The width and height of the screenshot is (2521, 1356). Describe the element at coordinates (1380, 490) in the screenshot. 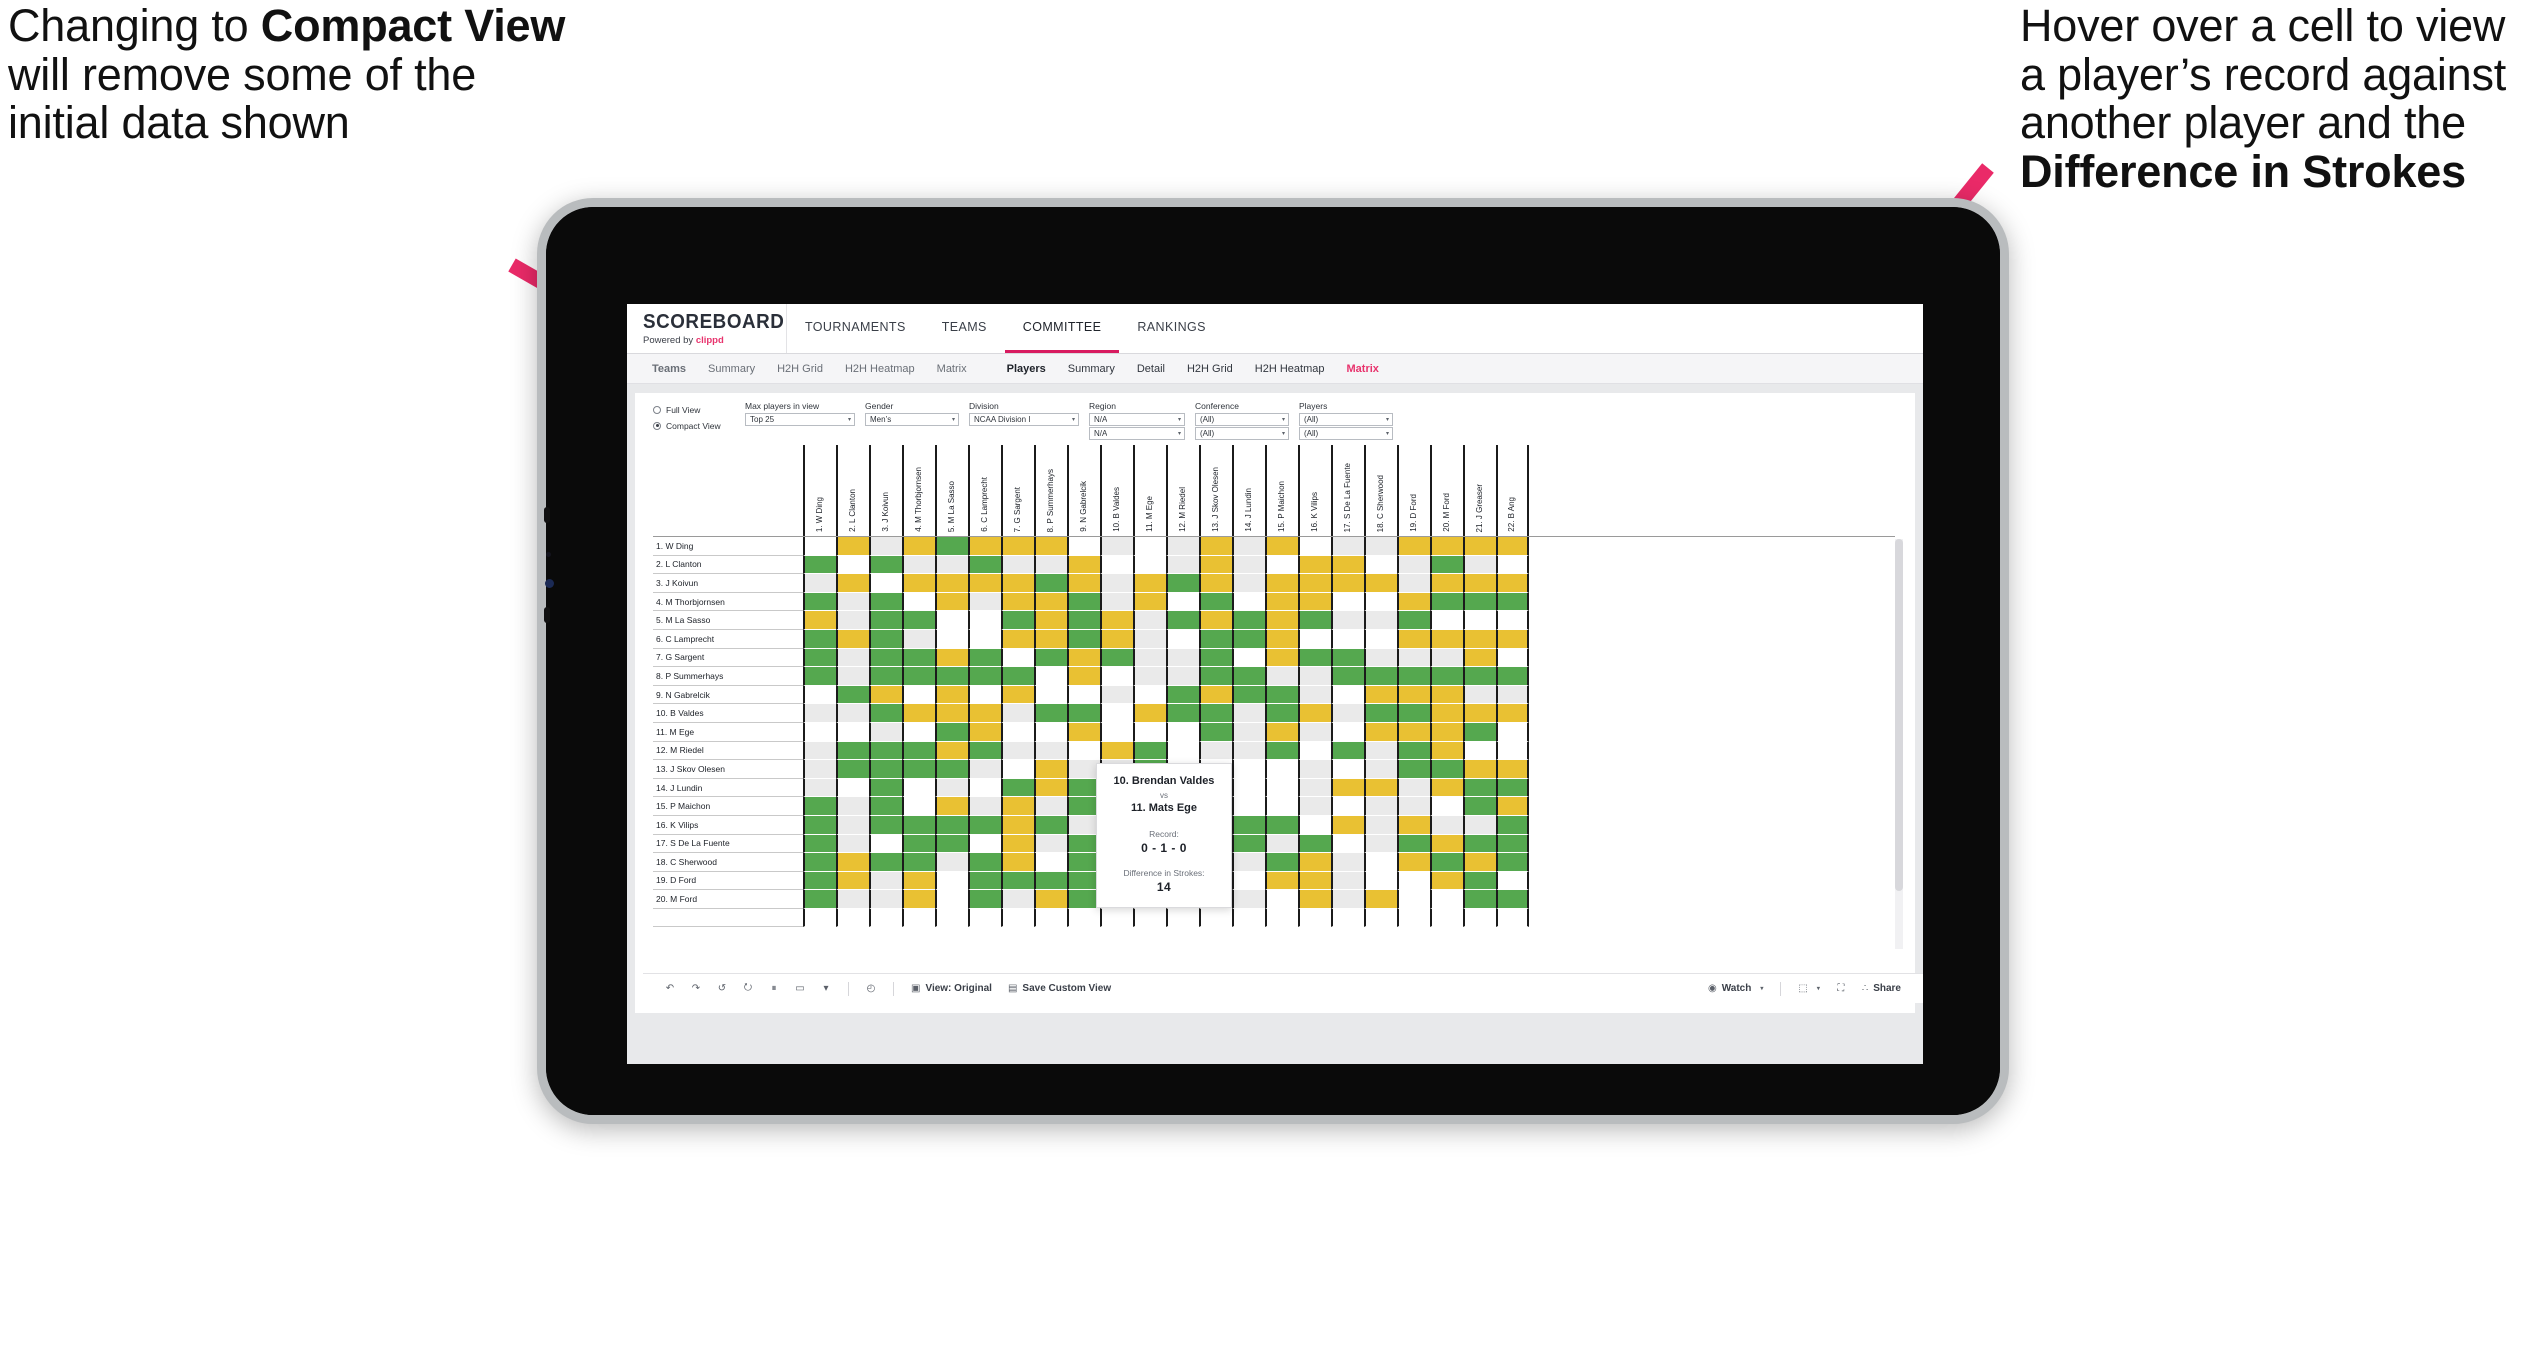

I see `matrix-col-header: 18. C Sherwood` at that location.